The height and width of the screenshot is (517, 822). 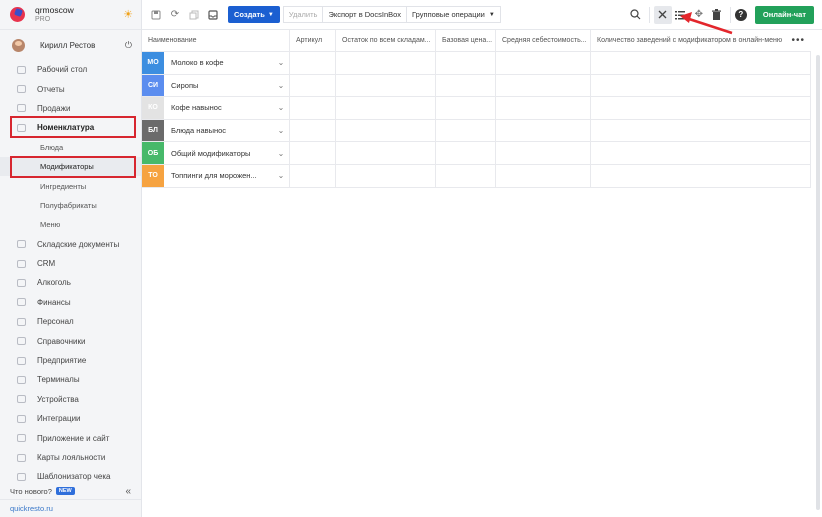 I want to click on brand-plan: PRO, so click(x=43, y=19).